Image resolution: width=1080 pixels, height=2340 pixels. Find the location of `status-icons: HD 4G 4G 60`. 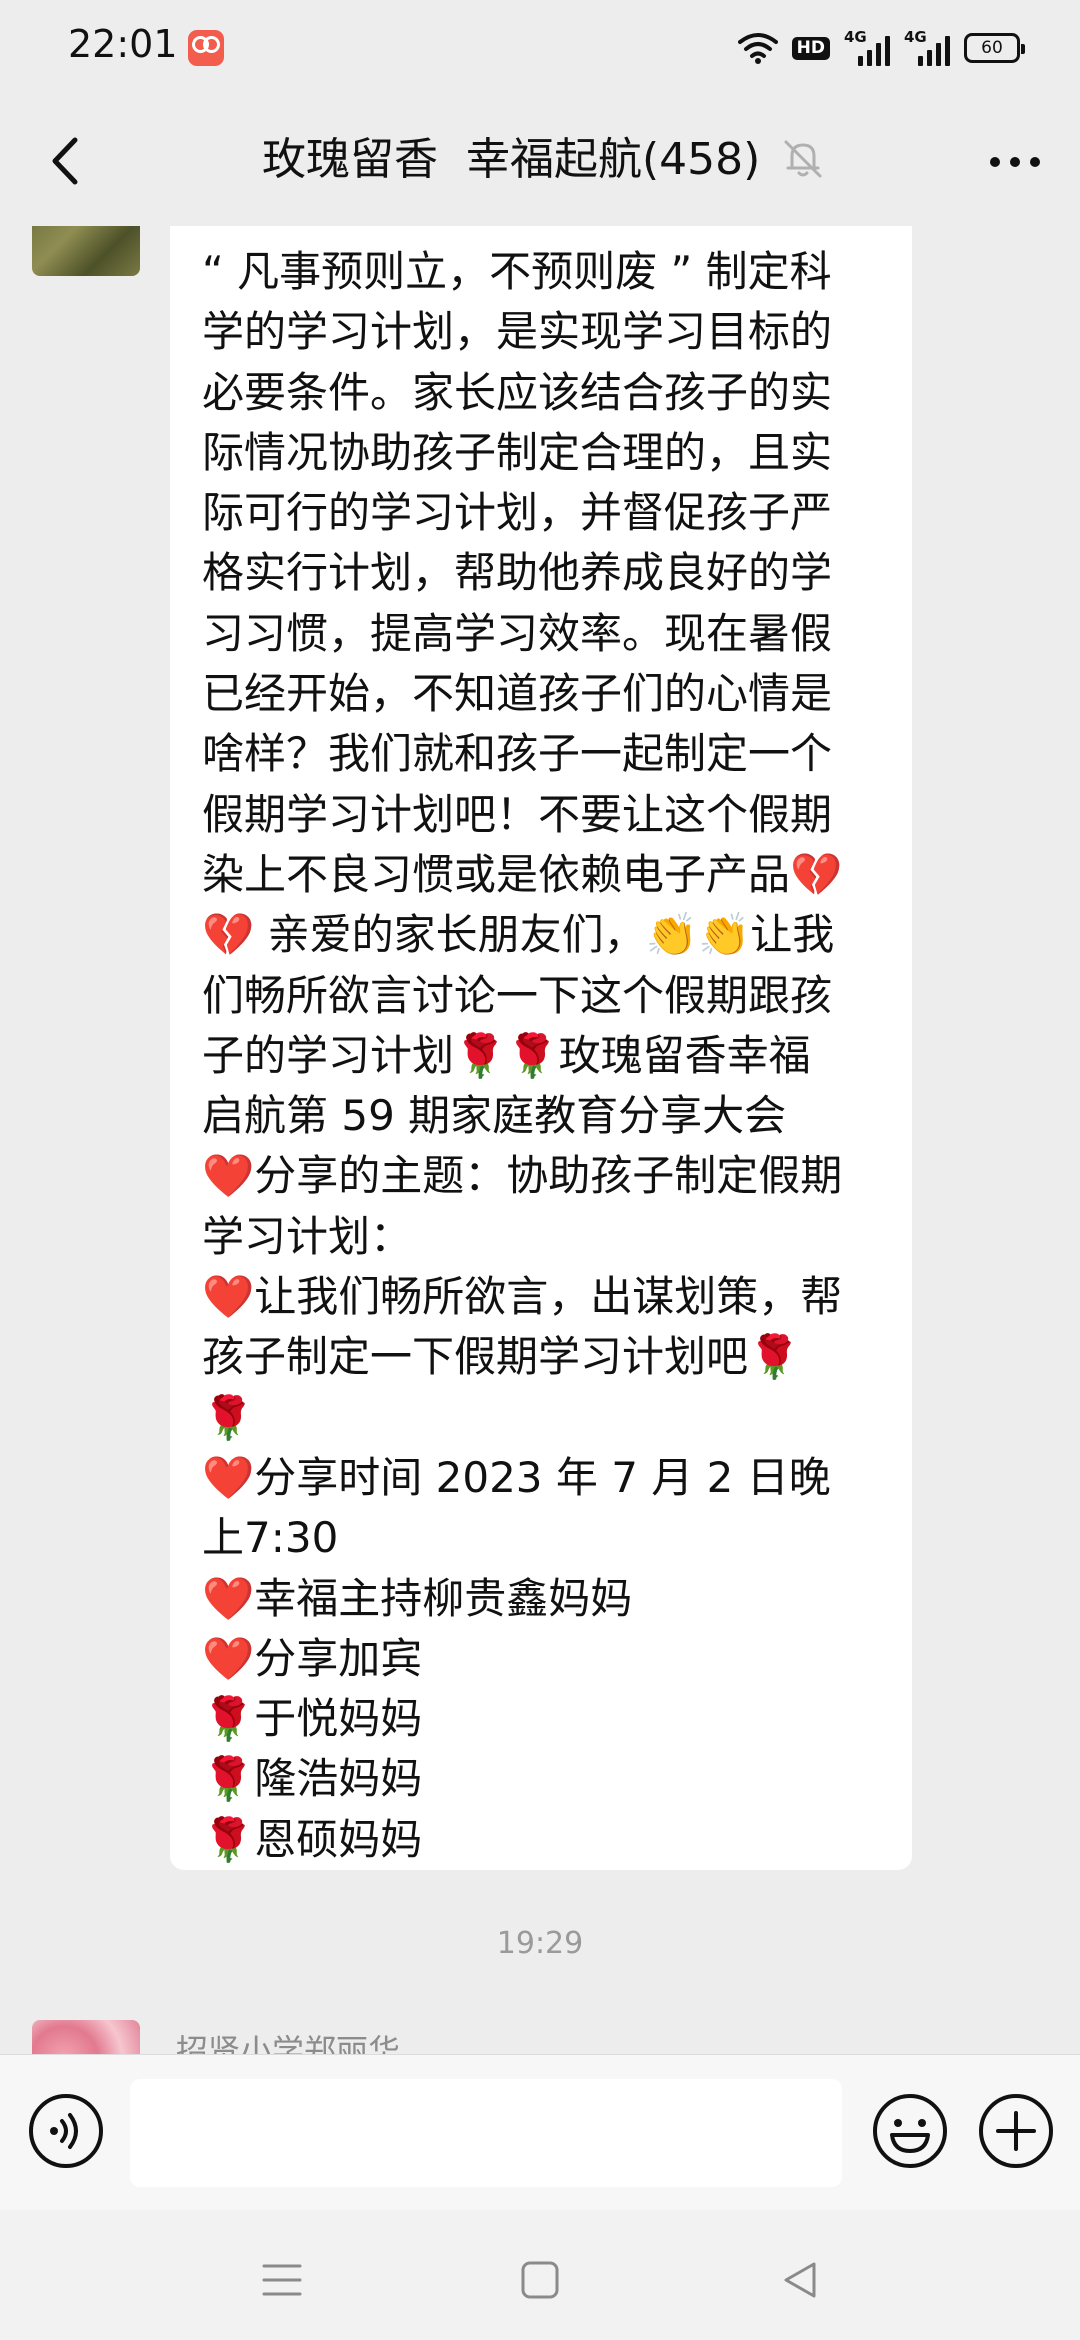

status-icons: HD 4G 4G 60 is located at coordinates (881, 47).